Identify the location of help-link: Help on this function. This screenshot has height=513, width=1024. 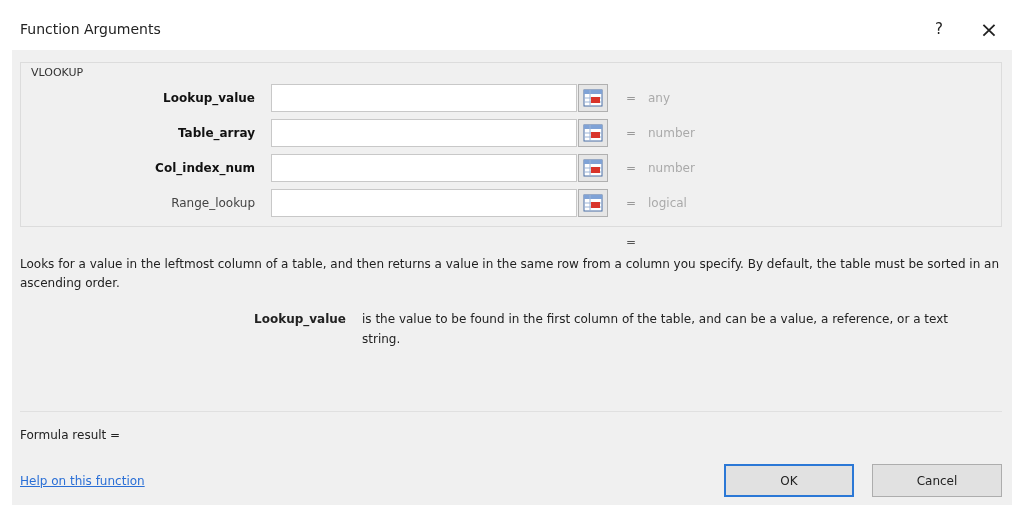
(82, 480).